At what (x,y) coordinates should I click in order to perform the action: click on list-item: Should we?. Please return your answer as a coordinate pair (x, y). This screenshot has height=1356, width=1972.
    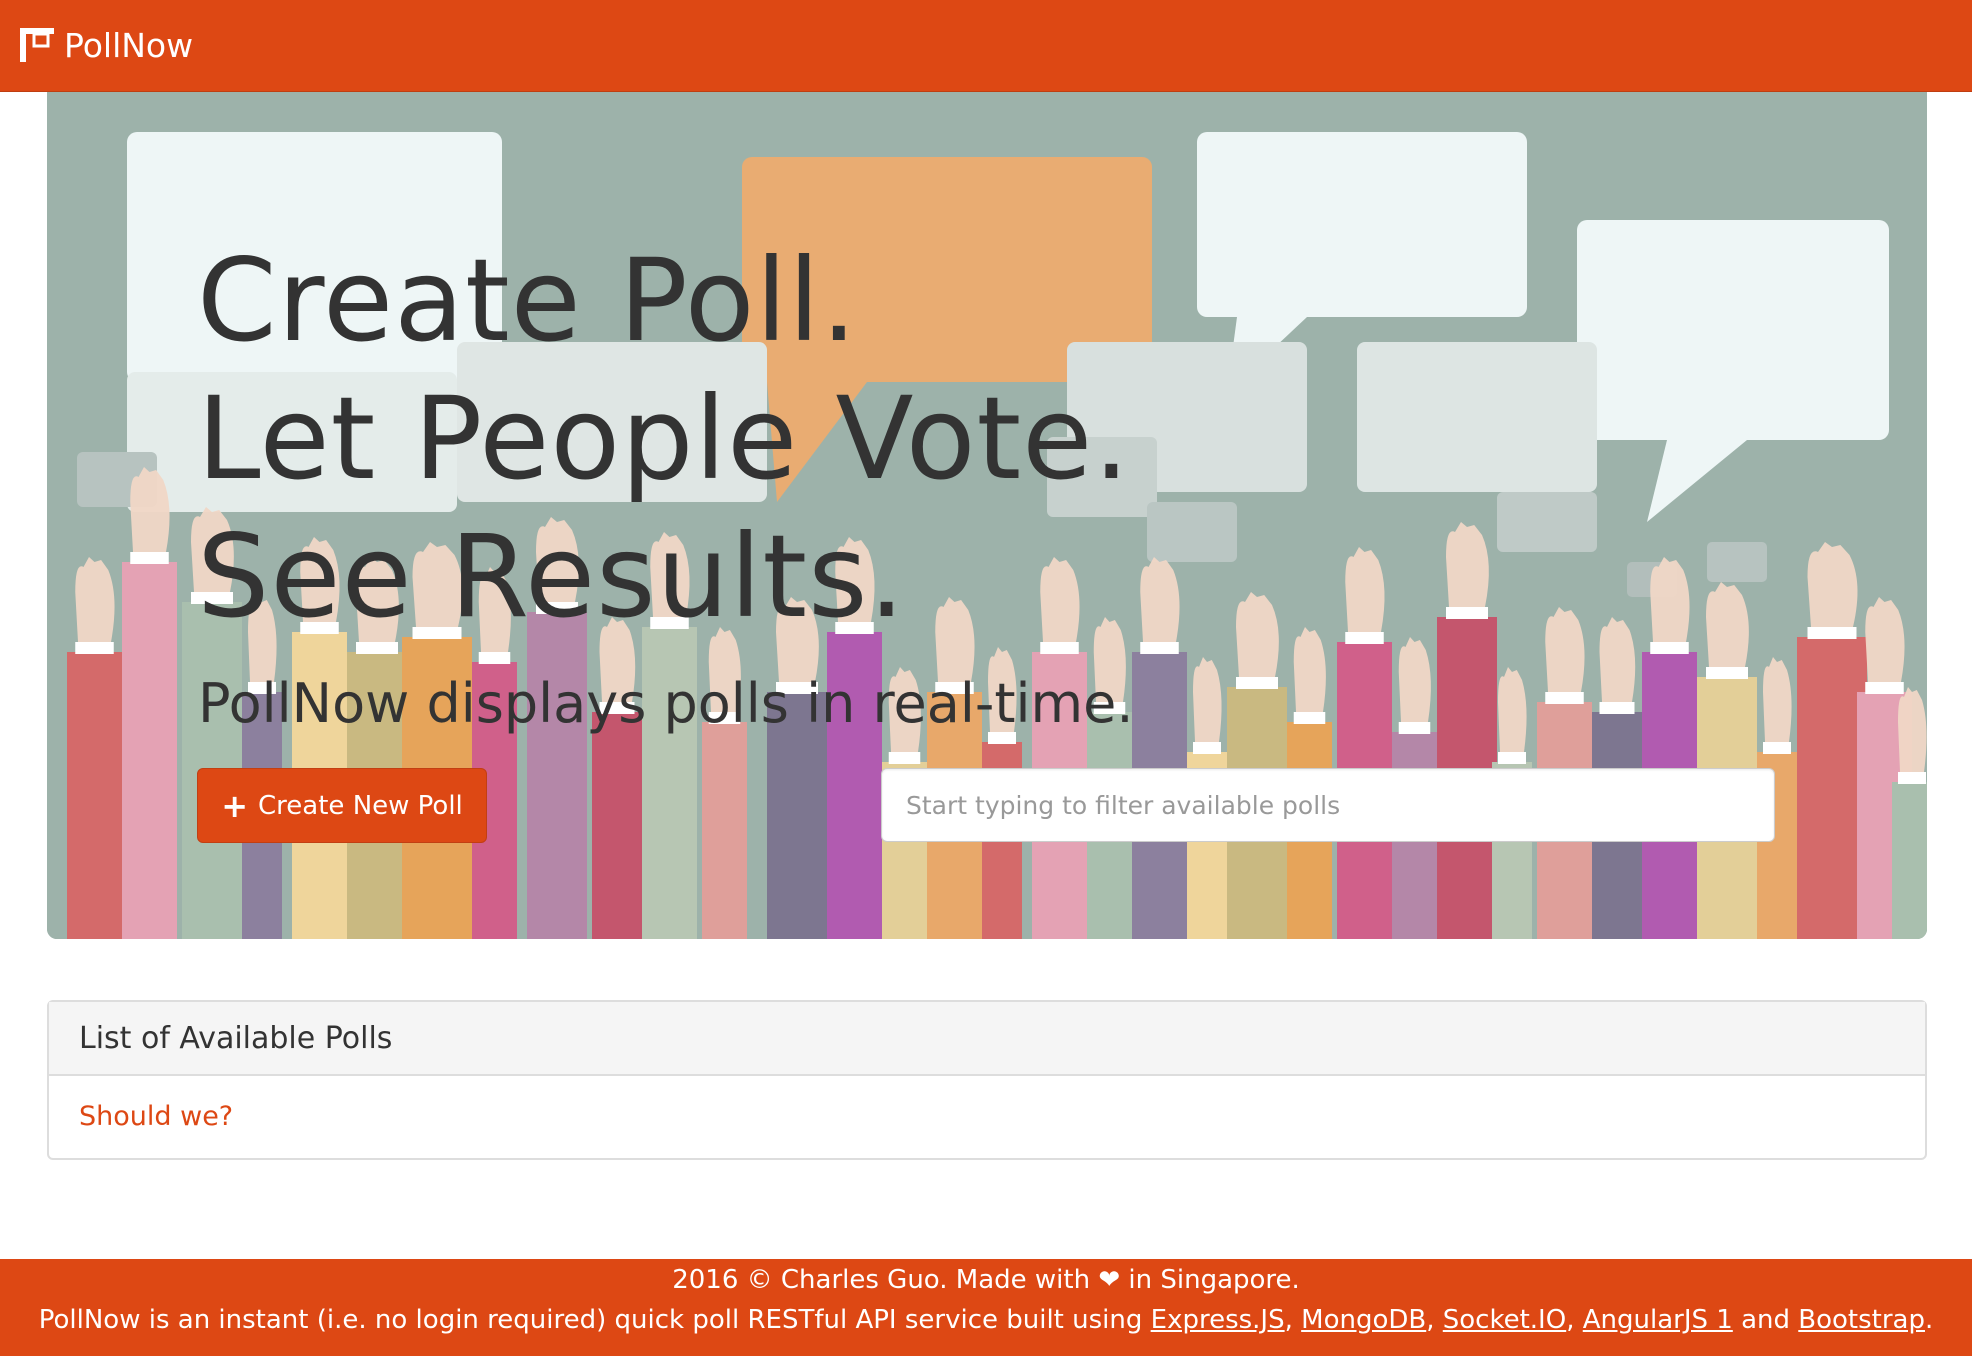
    Looking at the image, I should click on (987, 1116).